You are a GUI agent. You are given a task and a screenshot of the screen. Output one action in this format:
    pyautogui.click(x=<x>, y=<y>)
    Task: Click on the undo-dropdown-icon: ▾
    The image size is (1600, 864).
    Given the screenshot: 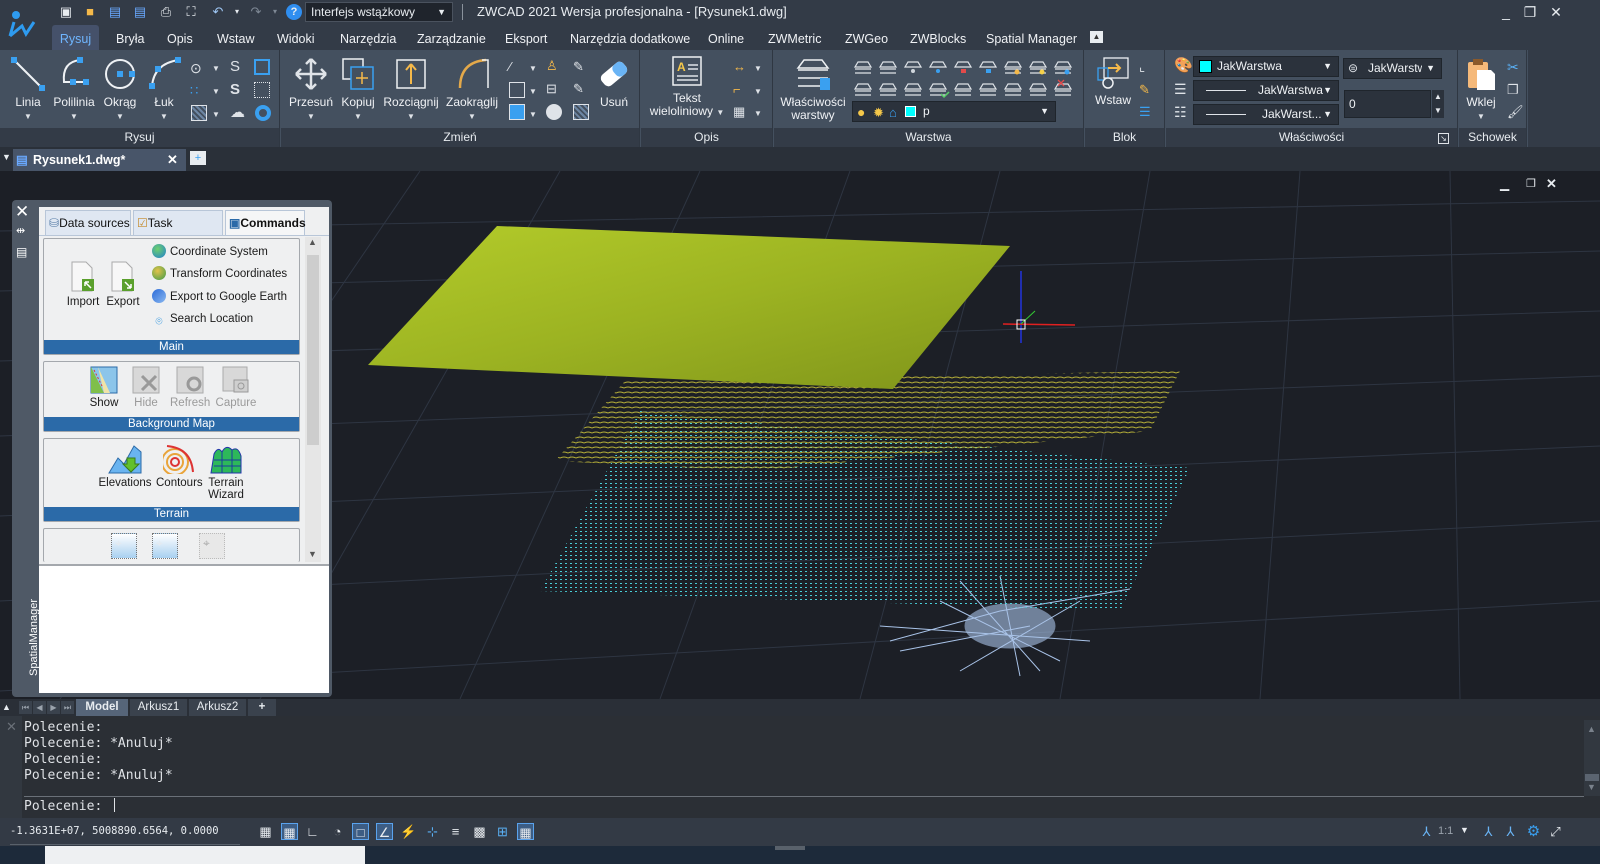 What is the action you would take?
    pyautogui.click(x=237, y=12)
    